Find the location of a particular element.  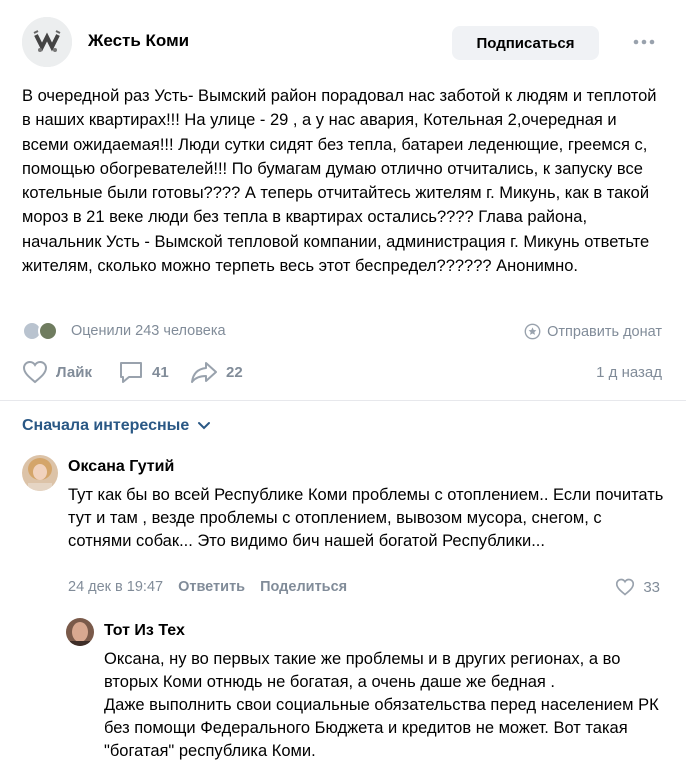

comment-date: 24 дек в 19:47 is located at coordinates (115, 587).